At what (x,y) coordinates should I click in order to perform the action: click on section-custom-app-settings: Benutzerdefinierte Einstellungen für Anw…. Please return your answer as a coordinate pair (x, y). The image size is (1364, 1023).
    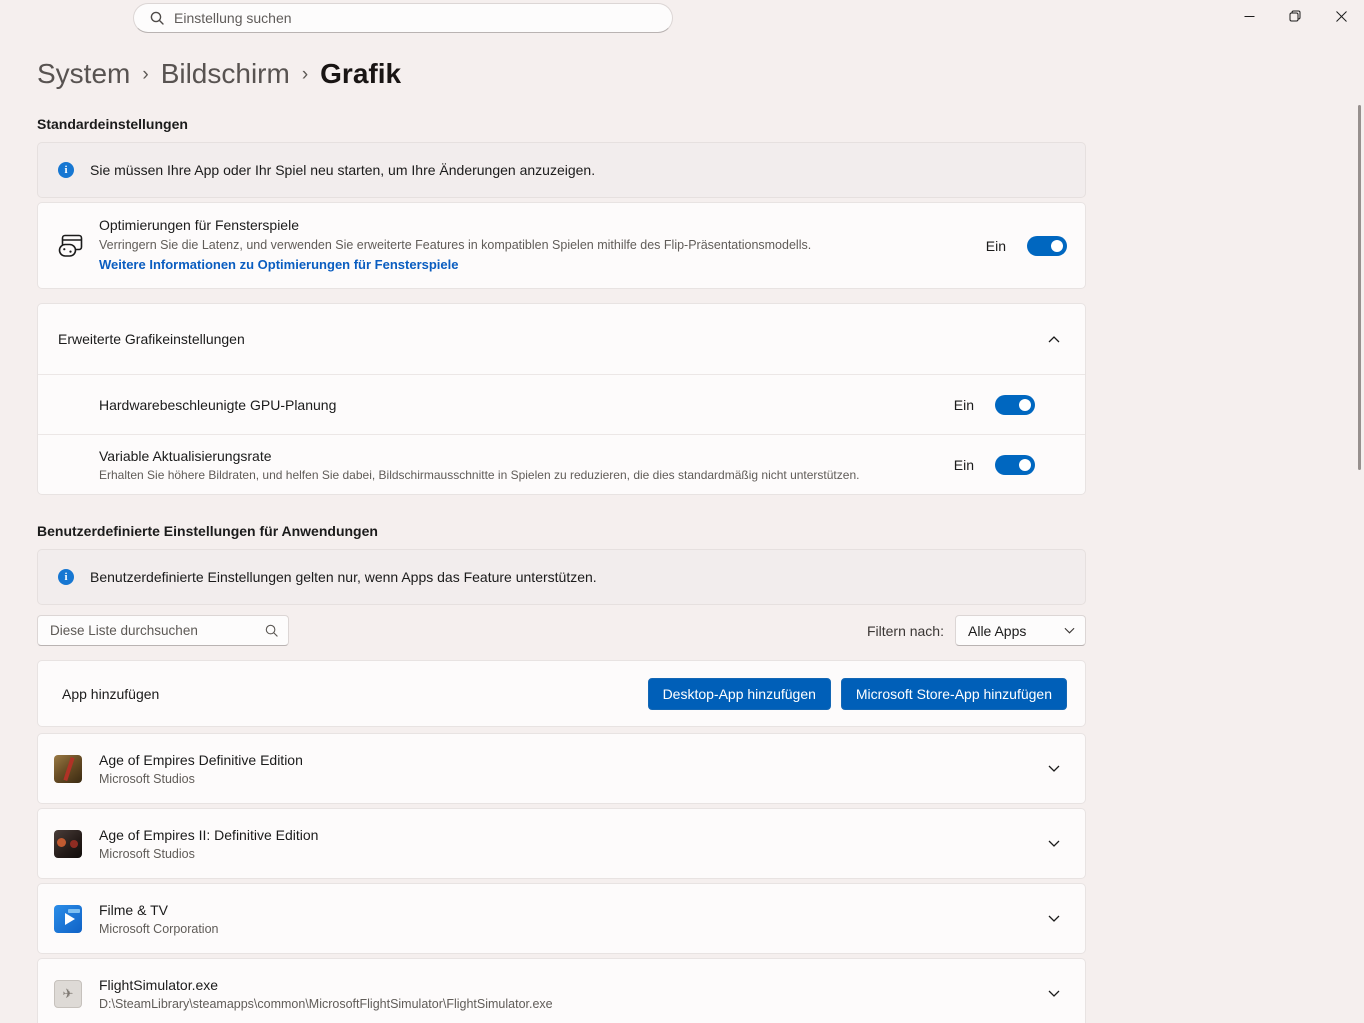
    Looking at the image, I should click on (207, 531).